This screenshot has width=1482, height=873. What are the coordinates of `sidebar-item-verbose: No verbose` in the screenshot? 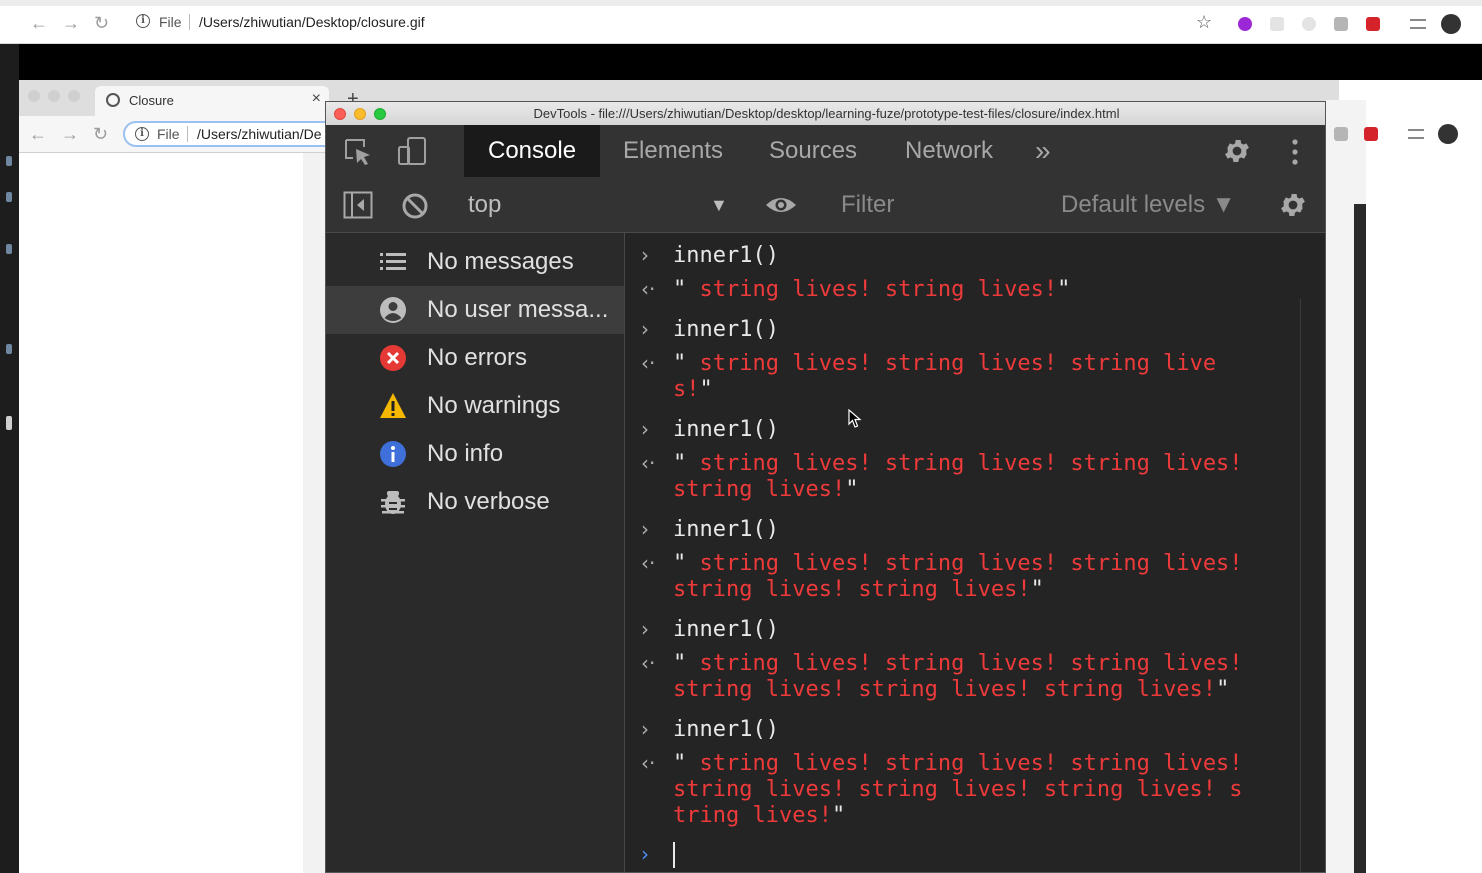 It's located at (475, 502).